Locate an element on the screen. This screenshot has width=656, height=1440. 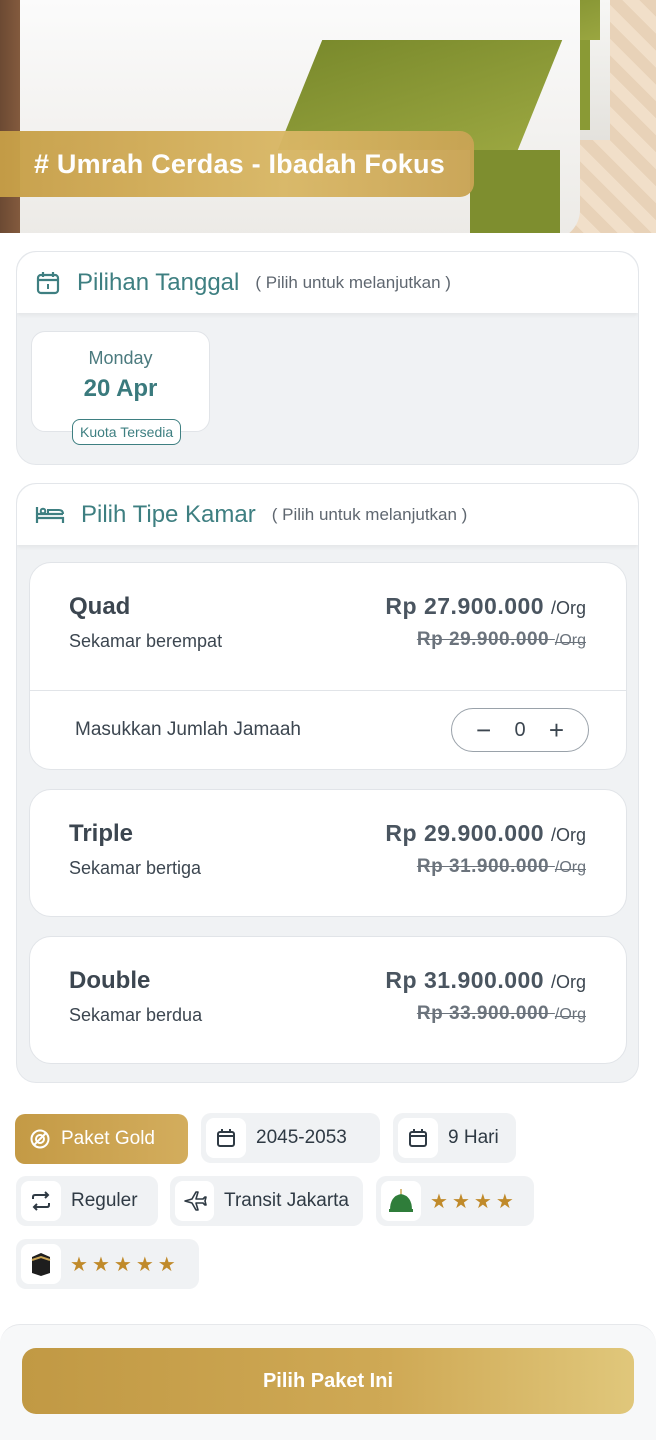
repeat-icon is located at coordinates (41, 1201).